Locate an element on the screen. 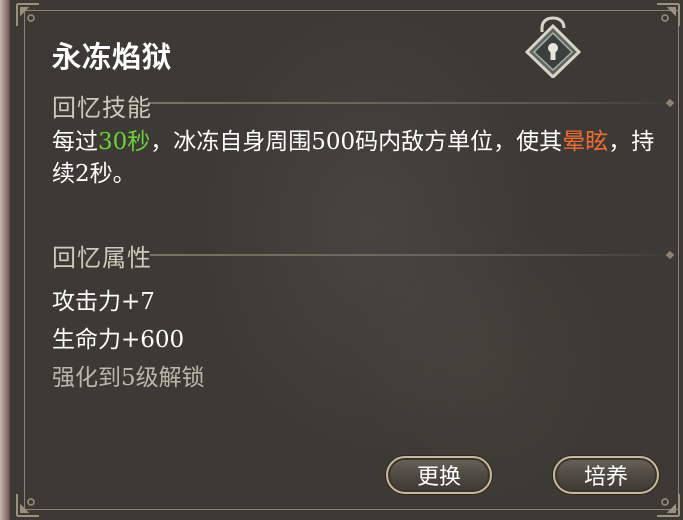  desc-effect-highlight: 晕眩 is located at coordinates (585, 142).